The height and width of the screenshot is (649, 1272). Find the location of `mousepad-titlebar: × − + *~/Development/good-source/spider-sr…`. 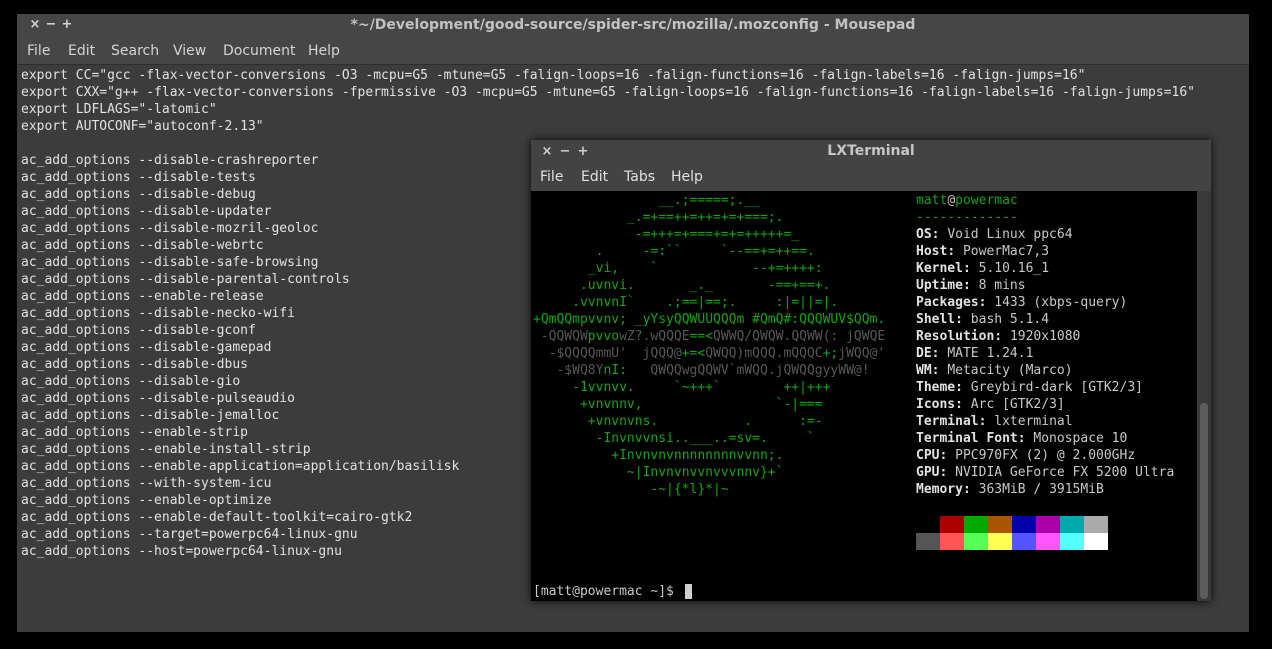

mousepad-titlebar: × − + *~/Development/good-source/spider-sr… is located at coordinates (633, 26).